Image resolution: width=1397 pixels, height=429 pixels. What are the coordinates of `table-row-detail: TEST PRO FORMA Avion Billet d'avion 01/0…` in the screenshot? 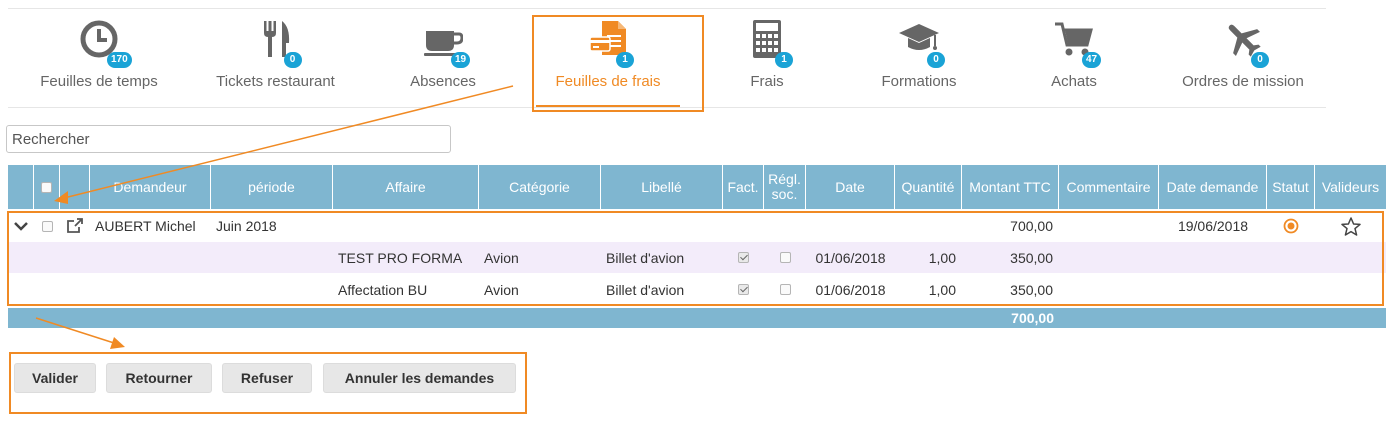 It's located at (697, 257).